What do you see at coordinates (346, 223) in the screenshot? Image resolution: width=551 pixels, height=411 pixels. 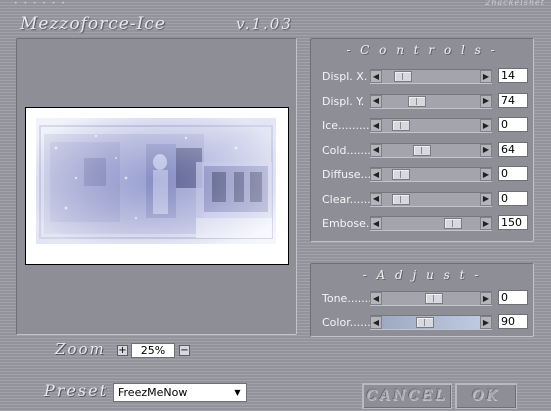 I see `slider-label: Embose.` at bounding box center [346, 223].